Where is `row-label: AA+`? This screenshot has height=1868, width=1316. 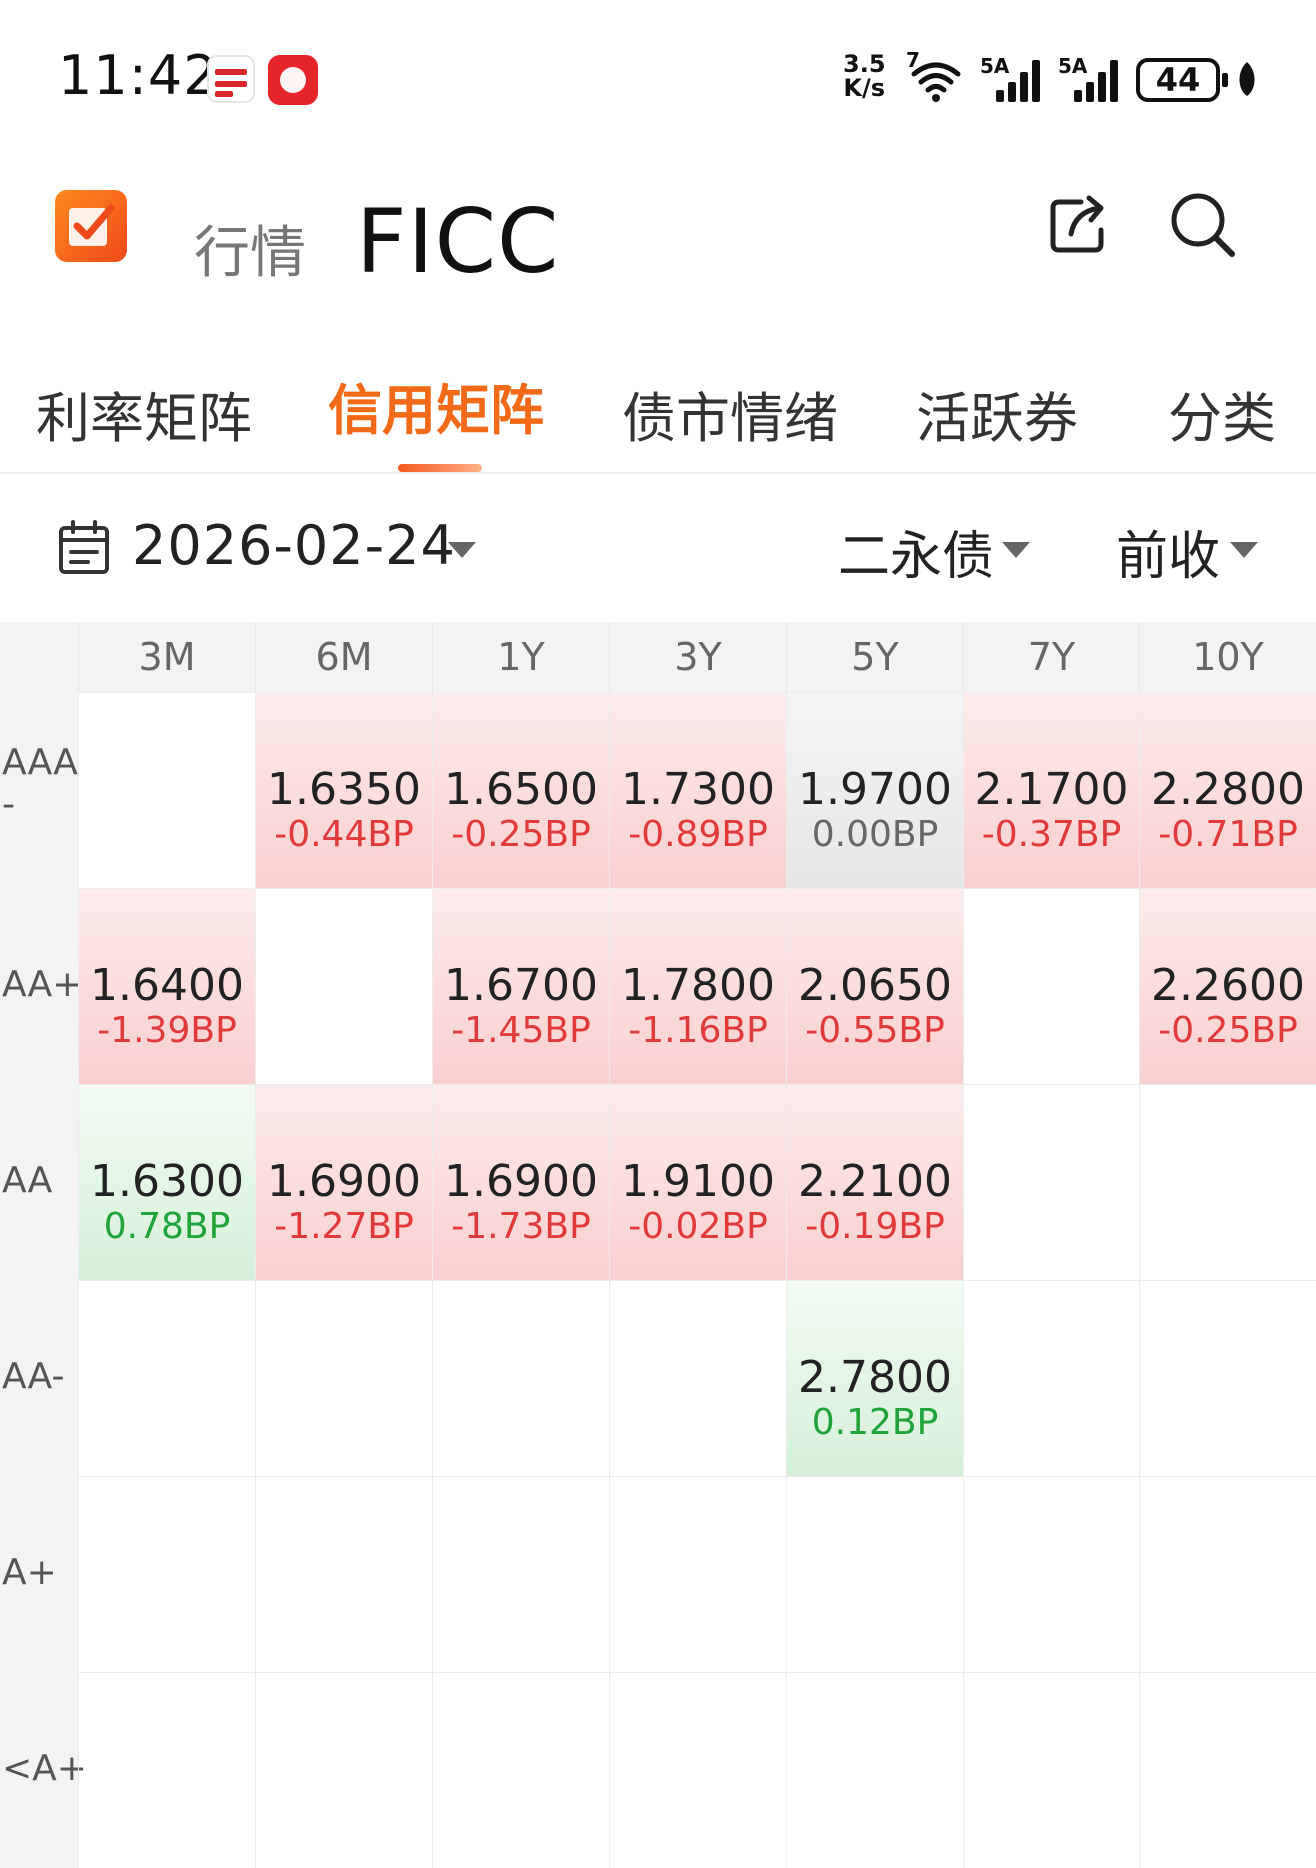 row-label: AA+ is located at coordinates (41, 986).